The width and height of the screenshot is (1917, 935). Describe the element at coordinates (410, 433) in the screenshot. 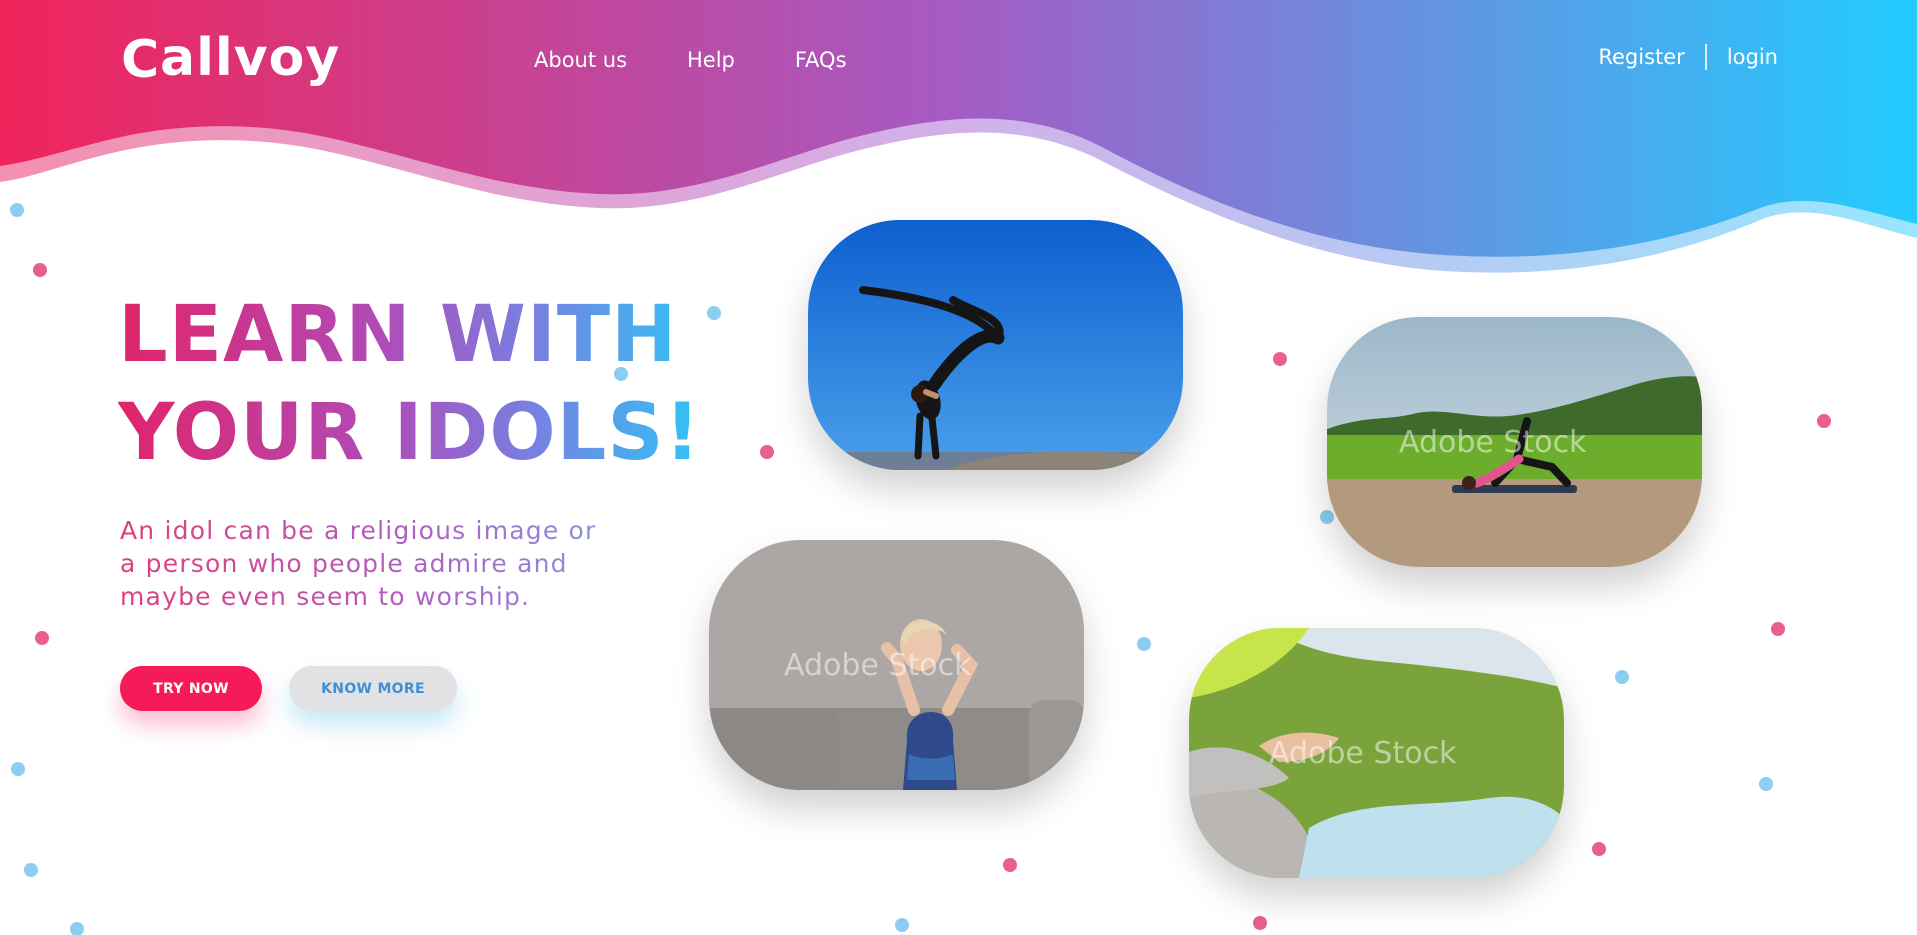

I see `hero-headline-line-2: YOUR IDOLS!` at that location.